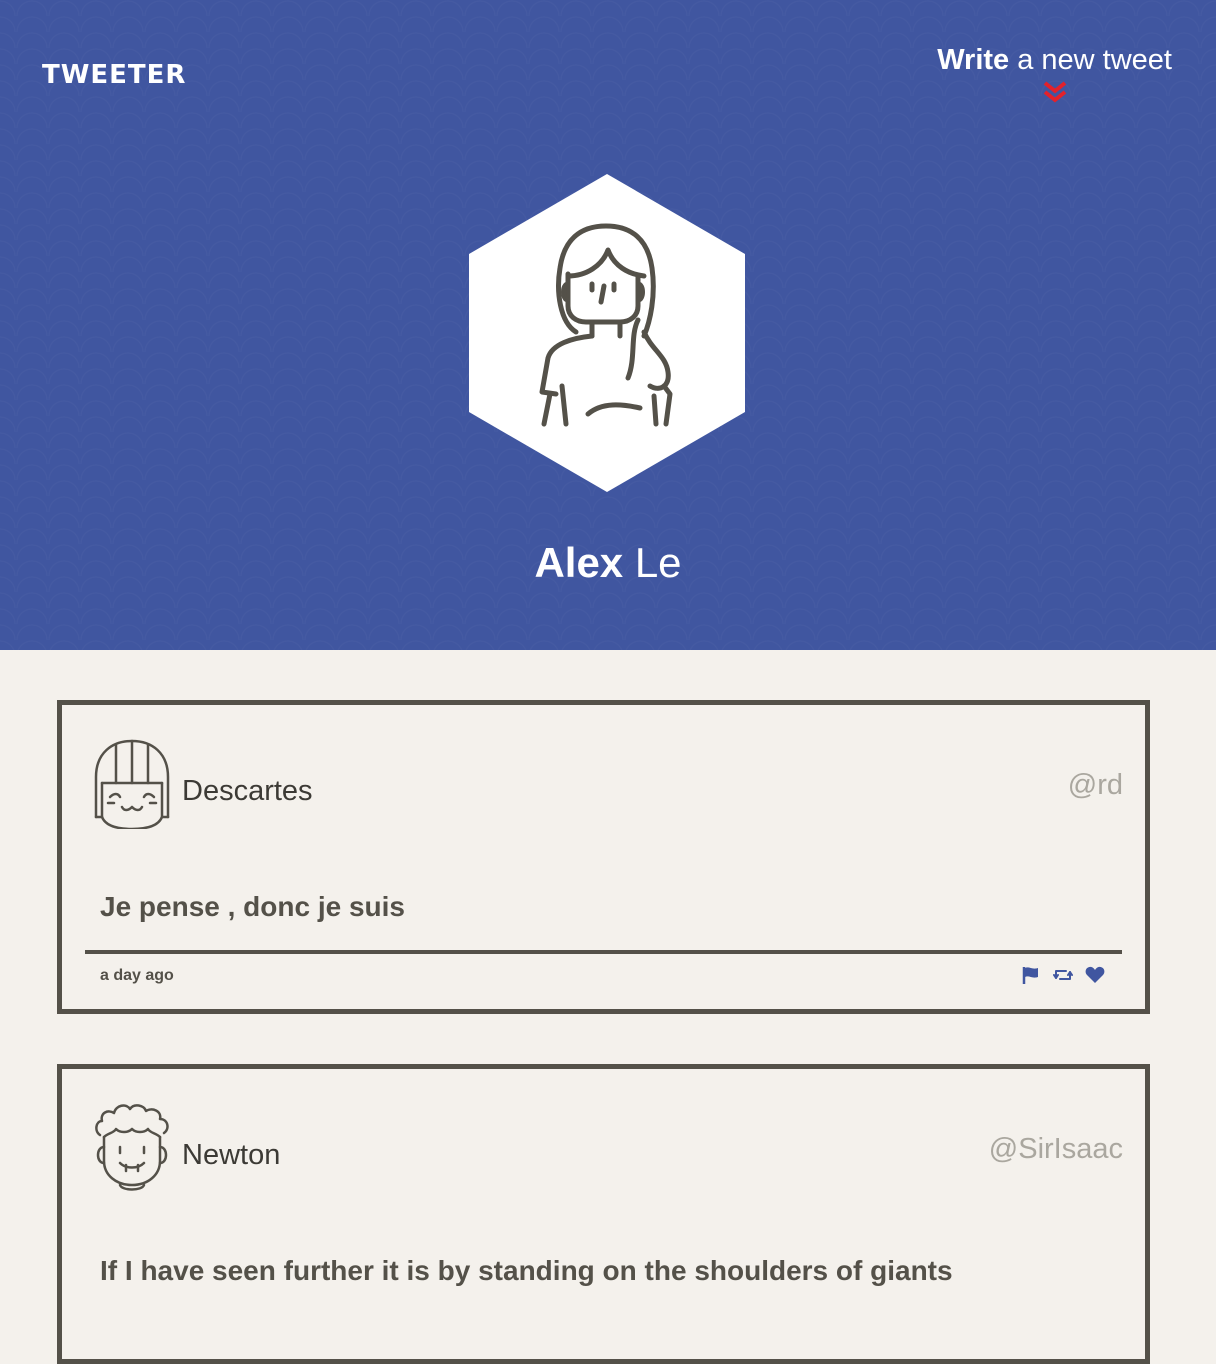 The height and width of the screenshot is (1364, 1216). I want to click on retweet-icon, so click(1063, 975).